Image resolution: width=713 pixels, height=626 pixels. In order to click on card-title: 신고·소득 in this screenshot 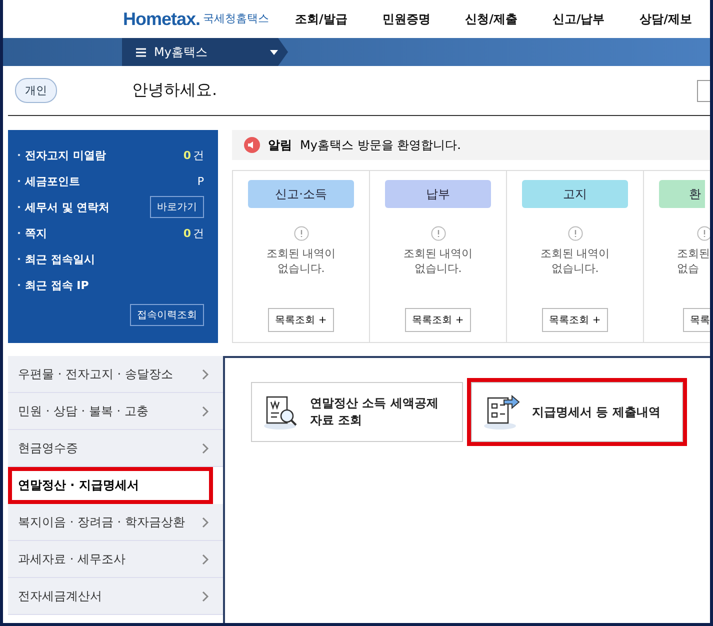, I will do `click(301, 194)`.